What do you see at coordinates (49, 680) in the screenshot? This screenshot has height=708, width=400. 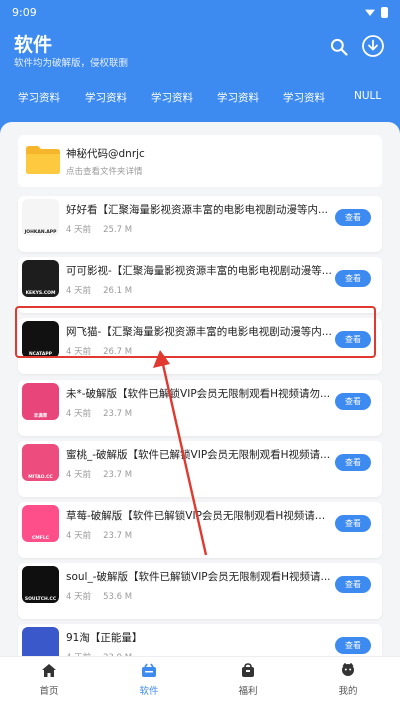 I see `nav-home: 首页` at bounding box center [49, 680].